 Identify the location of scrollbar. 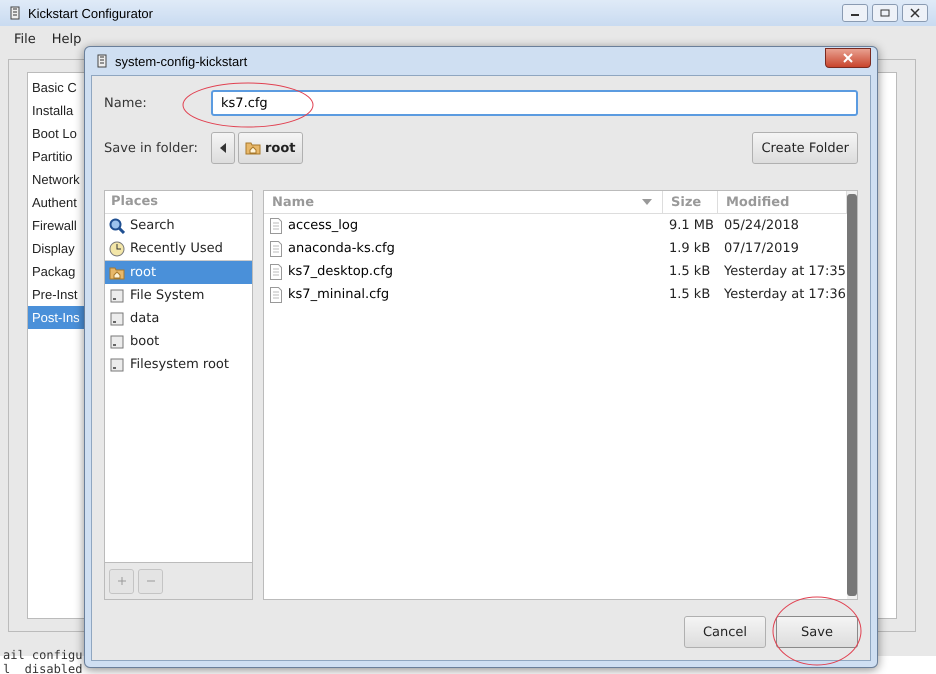
(852, 395).